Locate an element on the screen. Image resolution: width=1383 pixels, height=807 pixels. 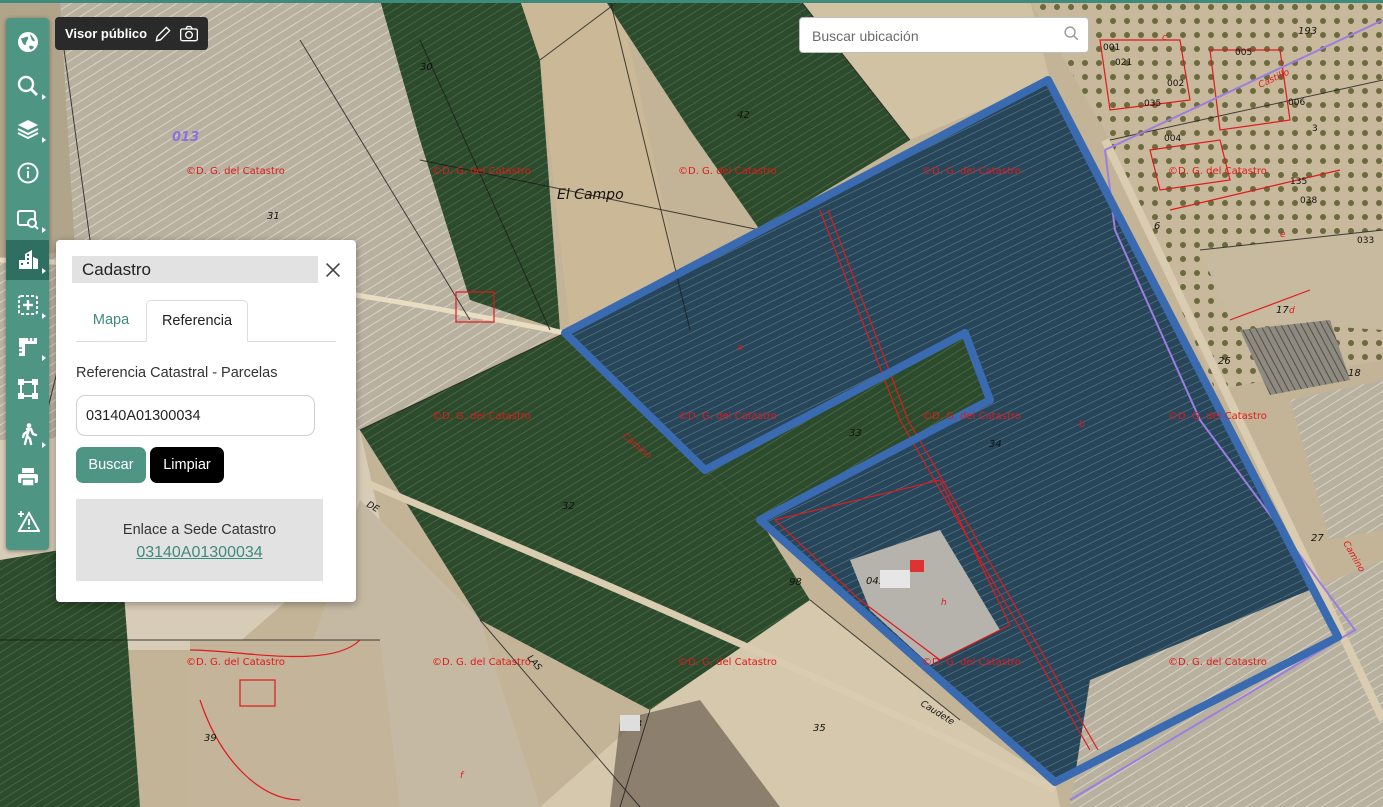
cadastre-tool is located at coordinates (27, 260).